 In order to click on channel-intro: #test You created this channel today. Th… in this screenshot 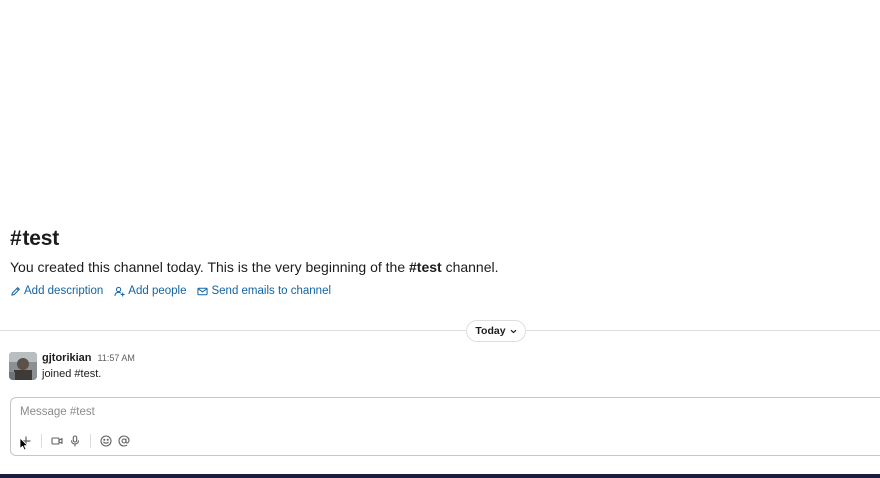, I will do `click(440, 251)`.